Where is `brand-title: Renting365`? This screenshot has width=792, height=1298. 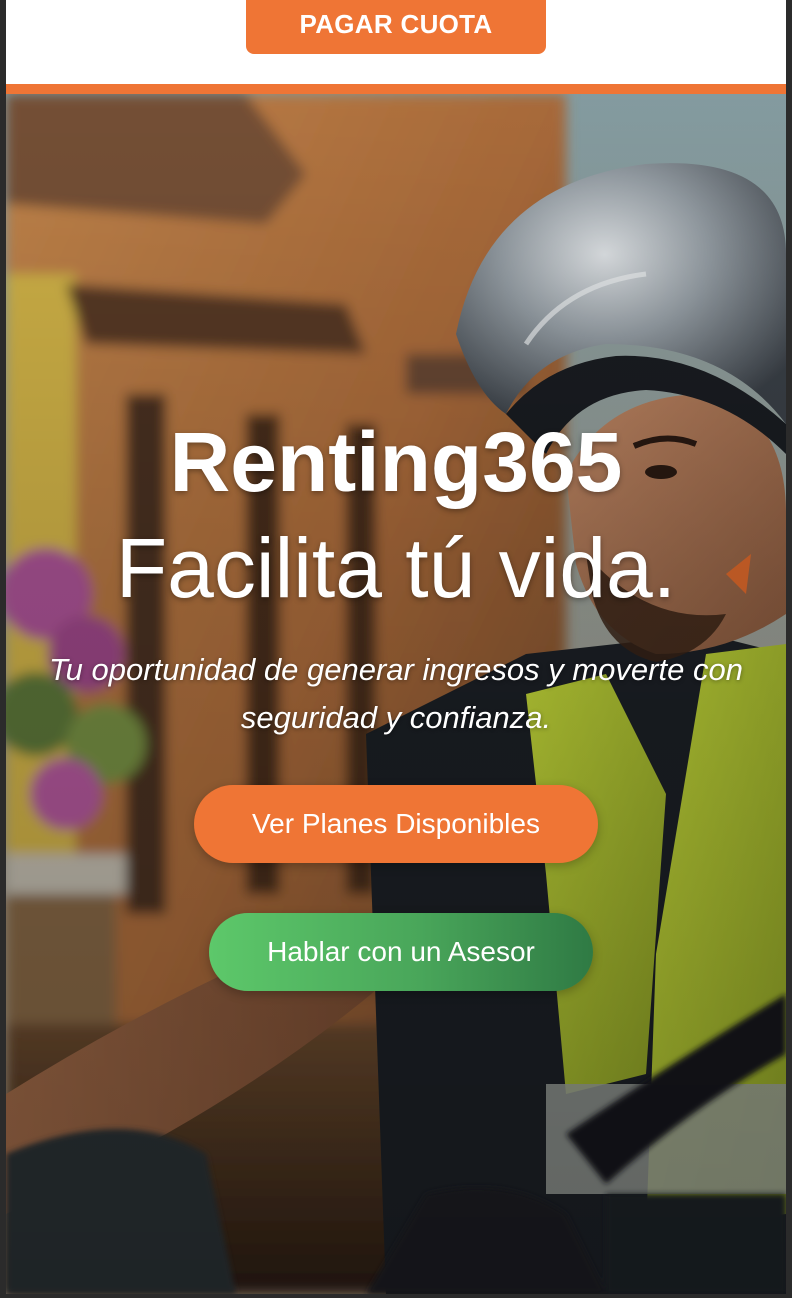 brand-title: Renting365 is located at coordinates (396, 462).